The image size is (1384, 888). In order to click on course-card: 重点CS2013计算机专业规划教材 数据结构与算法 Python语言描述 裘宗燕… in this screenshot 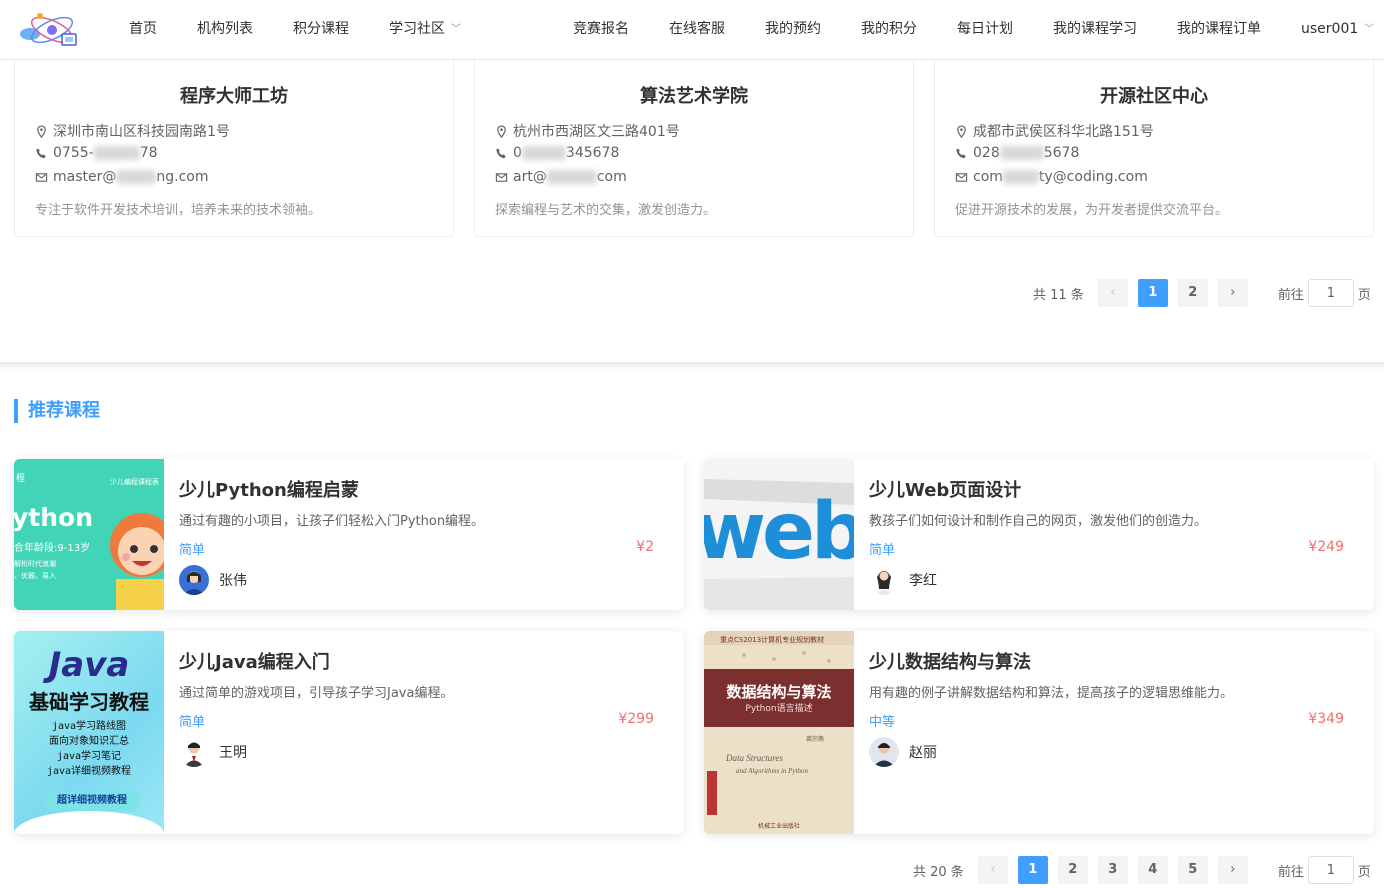, I will do `click(1039, 732)`.